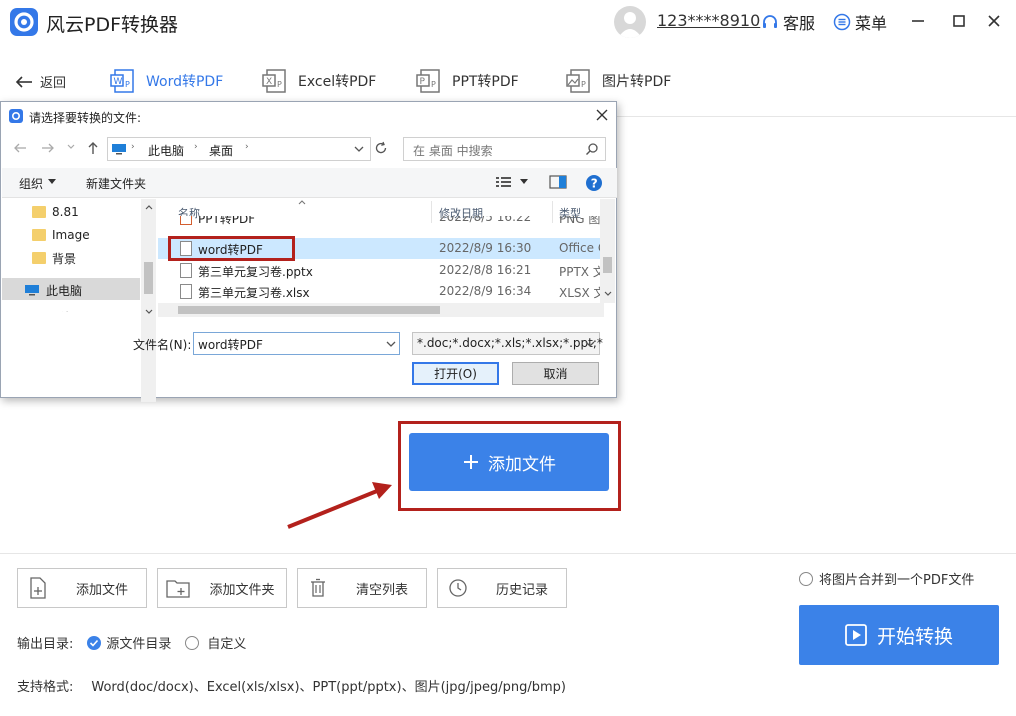  I want to click on merge-images-option: 将图片合并到一个PDF文件, so click(886, 578).